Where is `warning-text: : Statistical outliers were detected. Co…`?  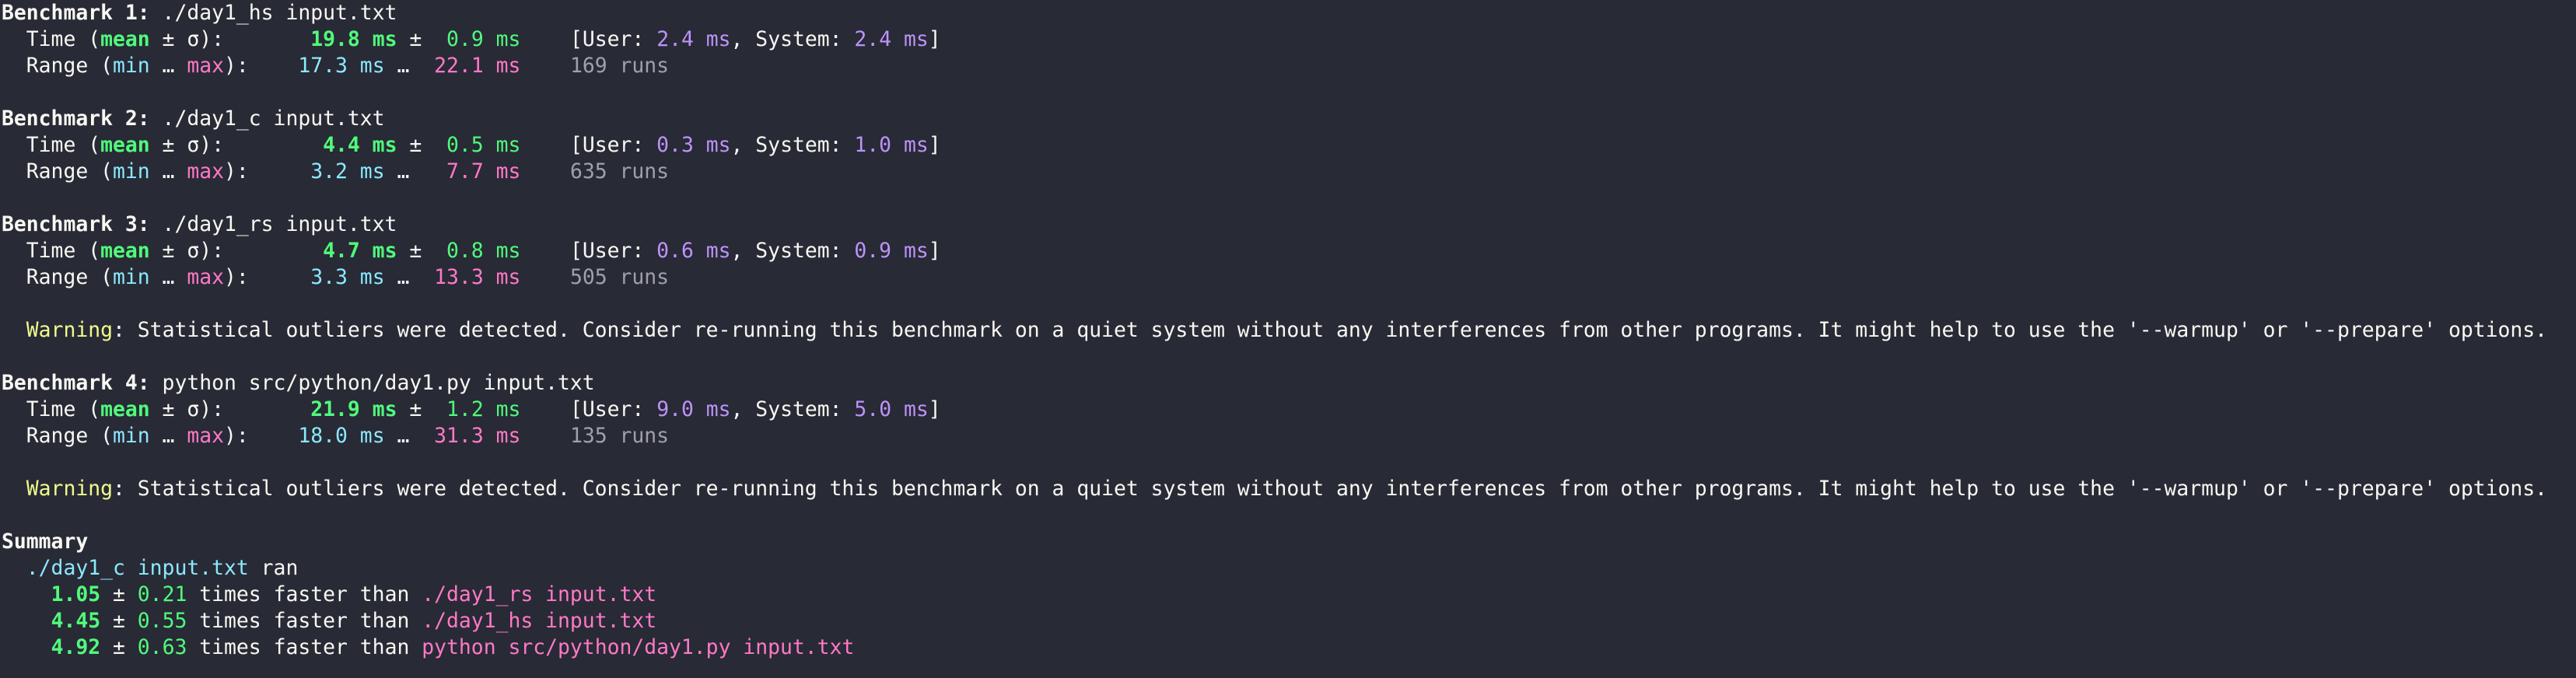 warning-text: : Statistical outliers were detected. Co… is located at coordinates (1331, 330).